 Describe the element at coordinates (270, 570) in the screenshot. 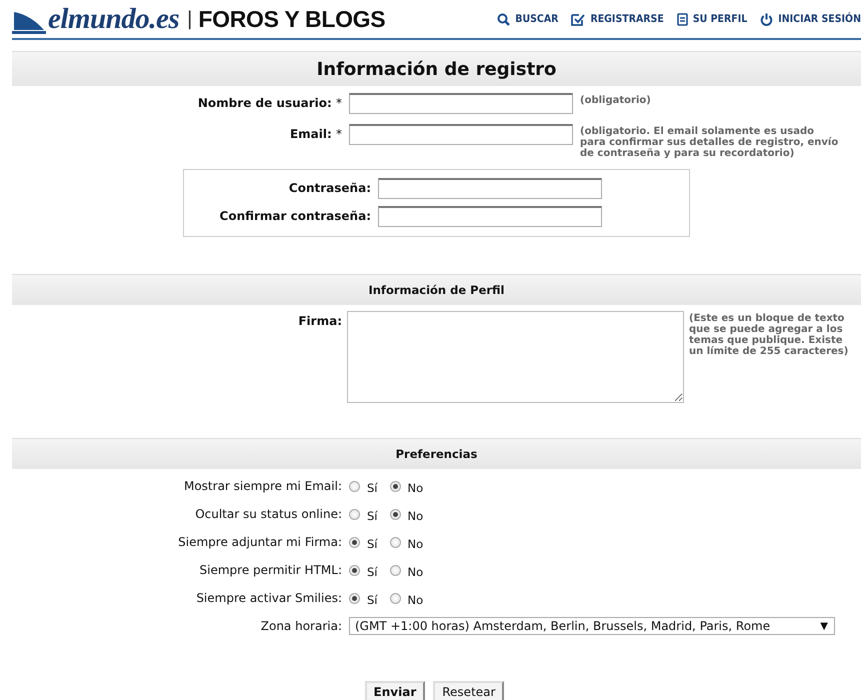

I see `option-label: Siempre permitir HTML:` at that location.